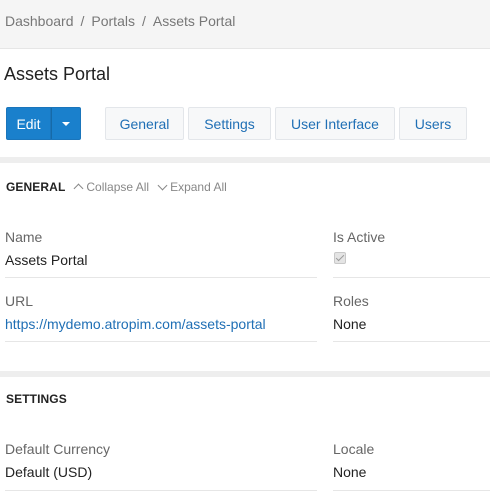 This screenshot has height=501, width=490. I want to click on page-title: Assets Portal, so click(57, 74).